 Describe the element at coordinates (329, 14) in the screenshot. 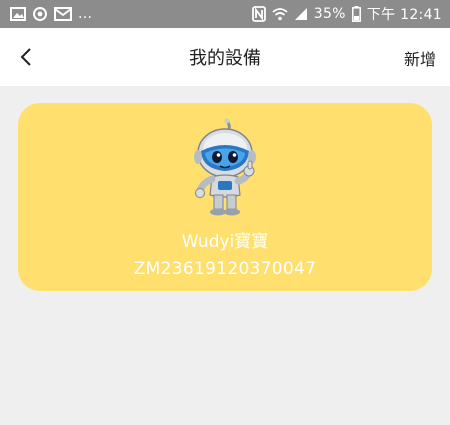

I see `battery-percent: 35%` at that location.